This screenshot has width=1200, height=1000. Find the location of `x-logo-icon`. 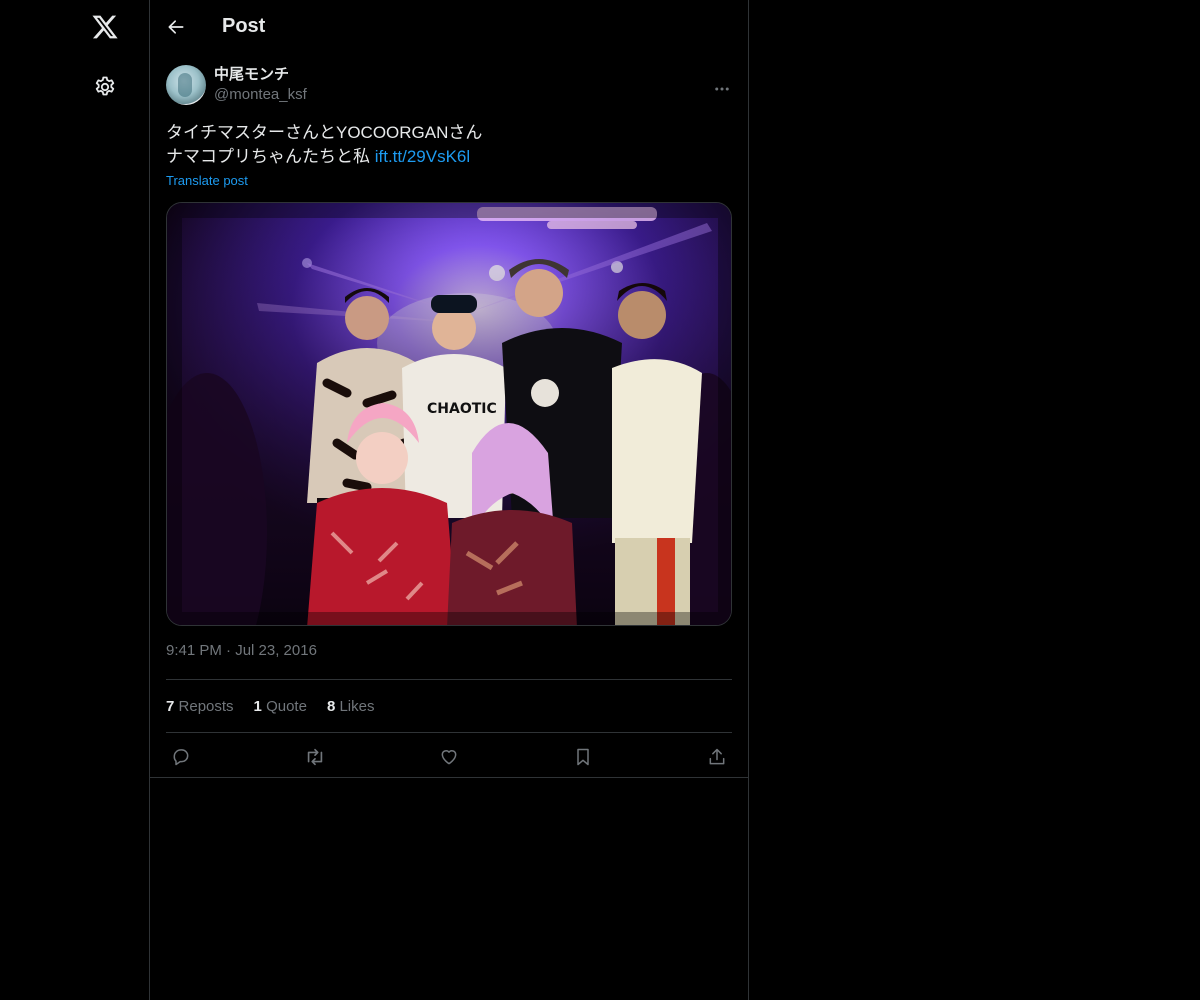

x-logo-icon is located at coordinates (105, 27).